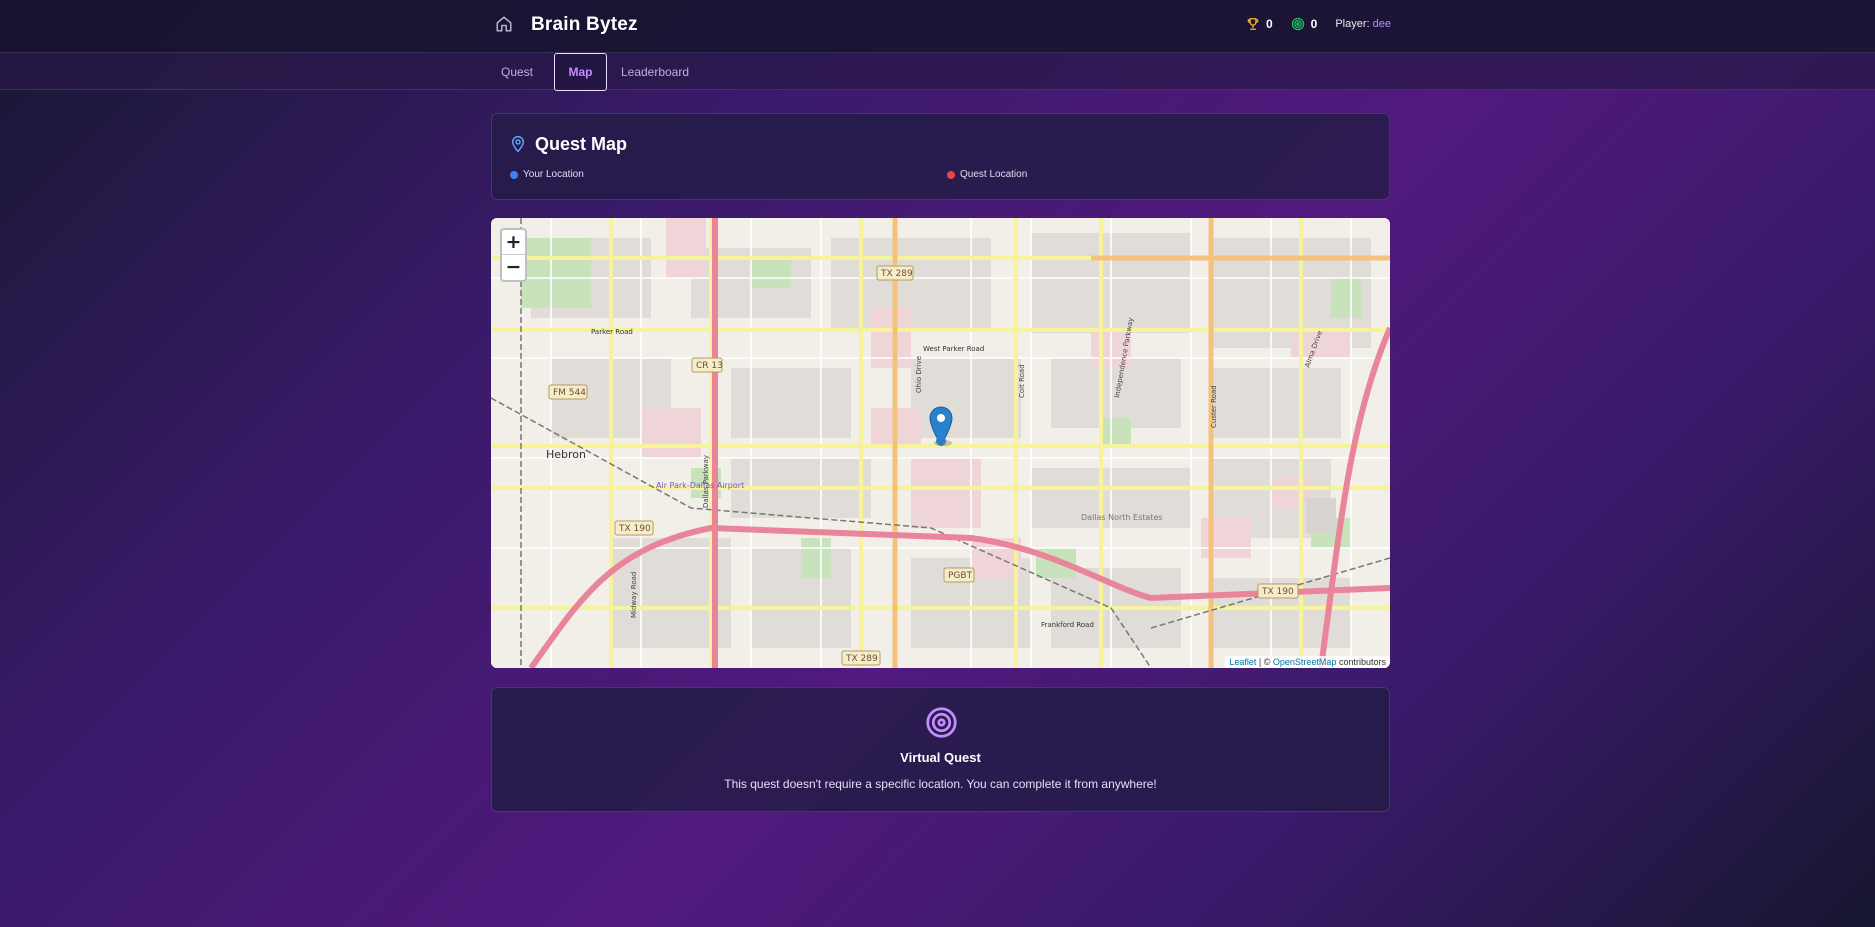 Image resolution: width=1875 pixels, height=927 pixels. Describe the element at coordinates (634, 595) in the screenshot. I see `label-midway-road: Midway Road` at that location.